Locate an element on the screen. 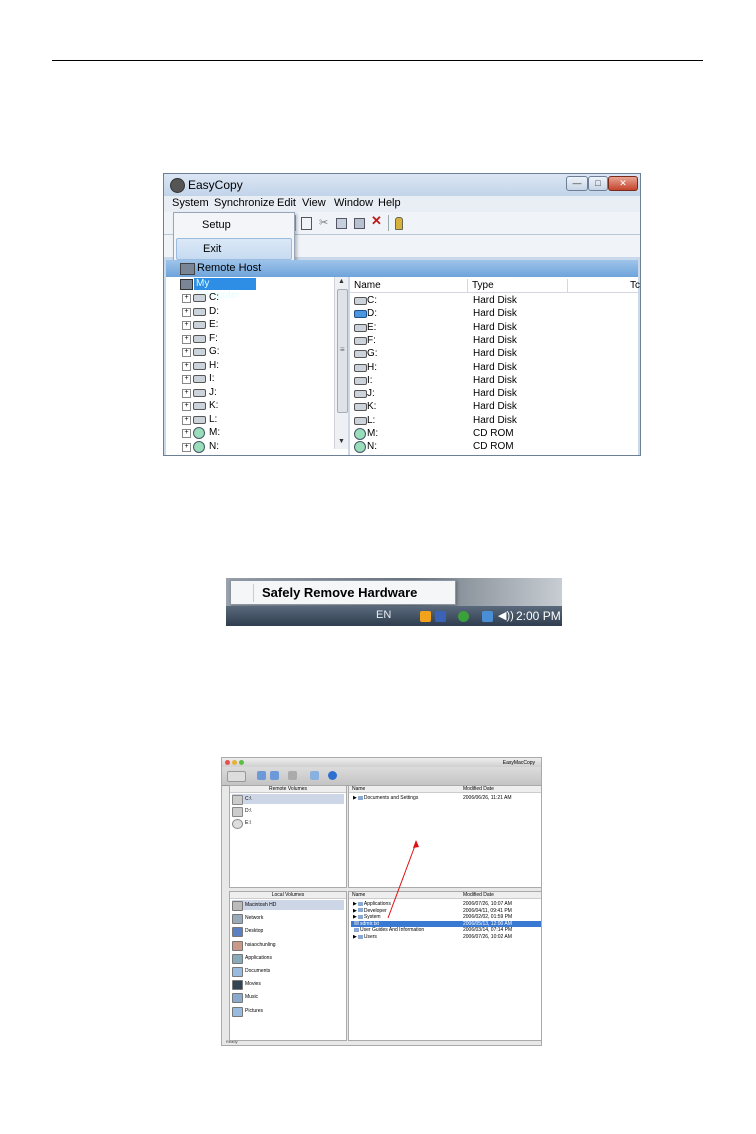 This screenshot has width=756, height=1134. tree-item: + J: is located at coordinates (250, 392).